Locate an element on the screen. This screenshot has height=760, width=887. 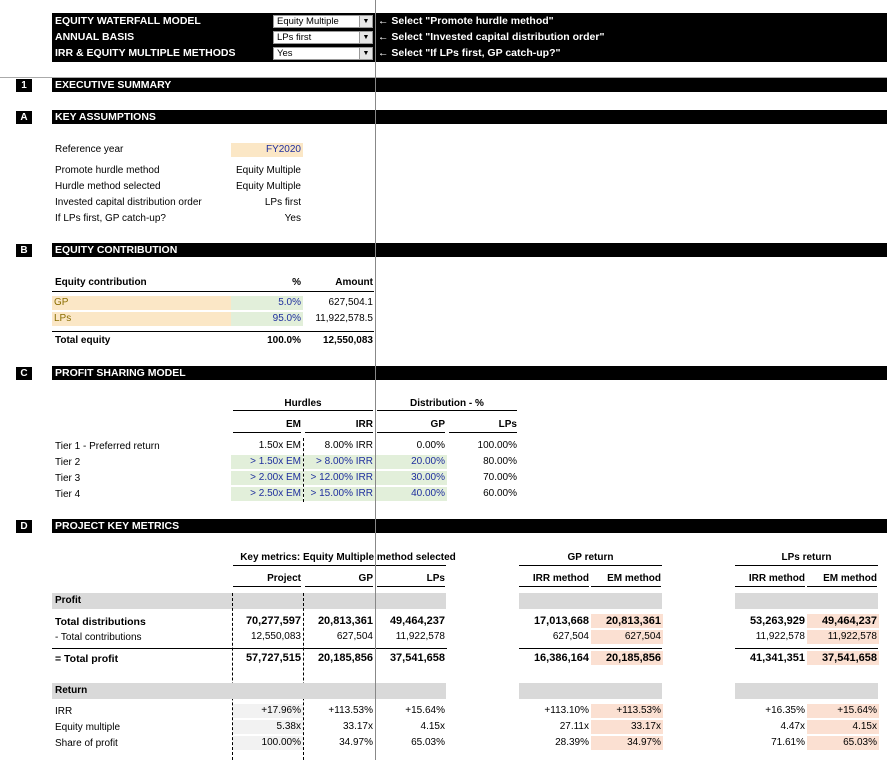
distribution-order-value: LPs first is located at coordinates (294, 37).